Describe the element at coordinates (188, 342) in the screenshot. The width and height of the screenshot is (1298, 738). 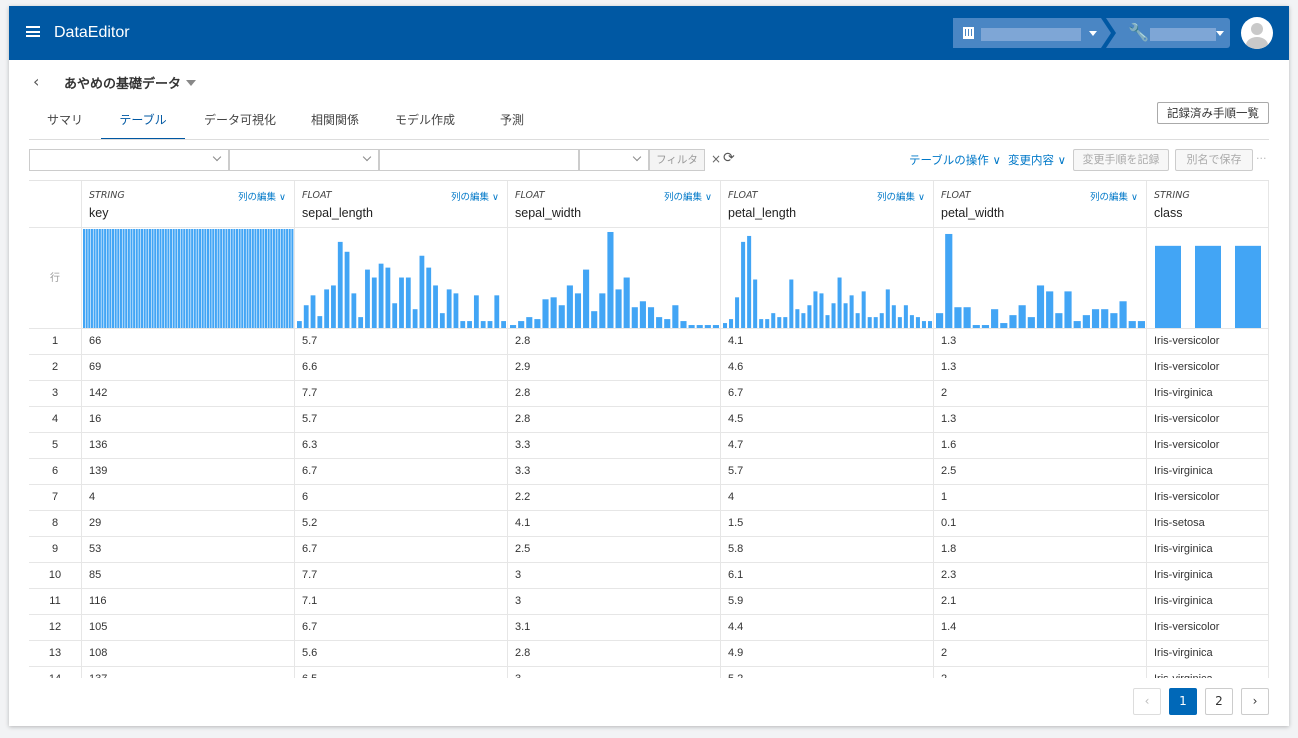
I see `table-cell: 66` at that location.